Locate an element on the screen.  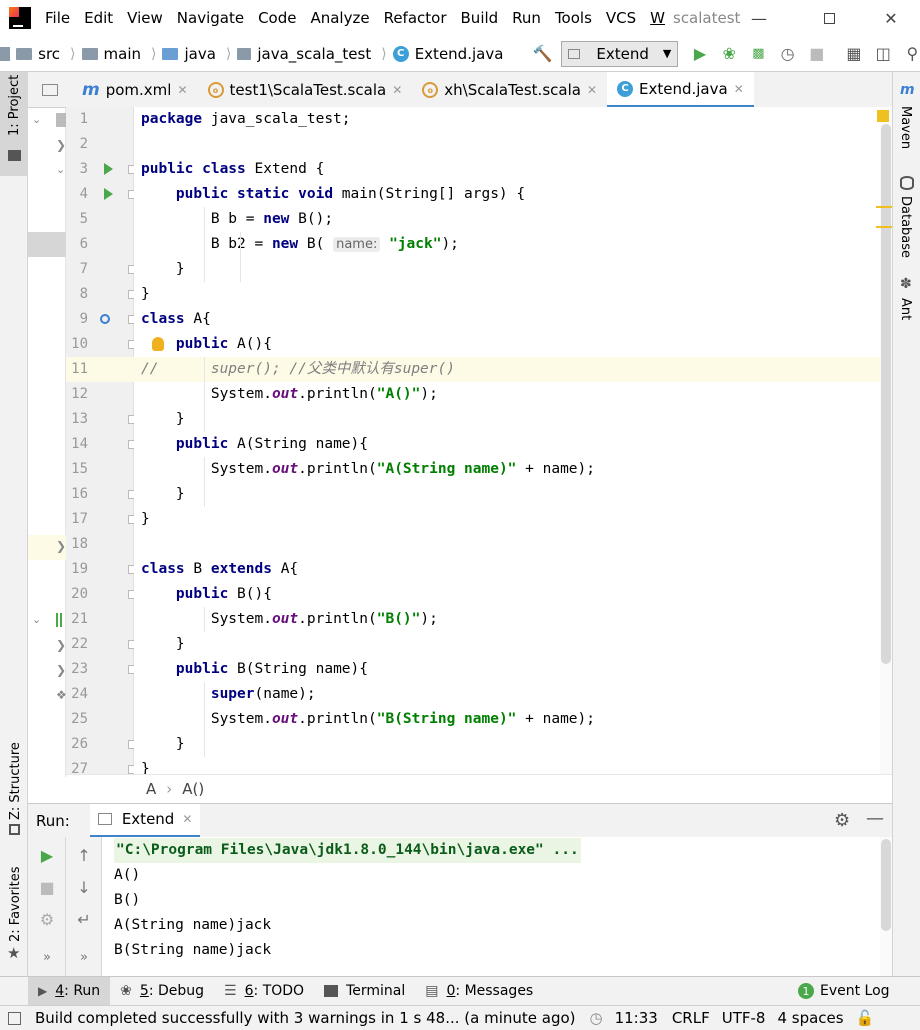
maximize-button is located at coordinates (829, 18).